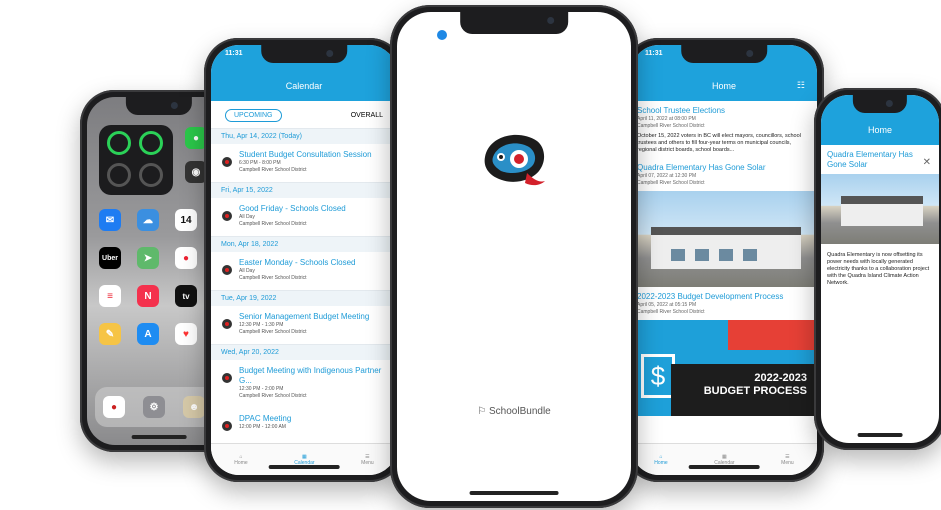 The image size is (941, 510). I want to click on post-date: April 11, 2022 at 08:00 PM, so click(666, 119).